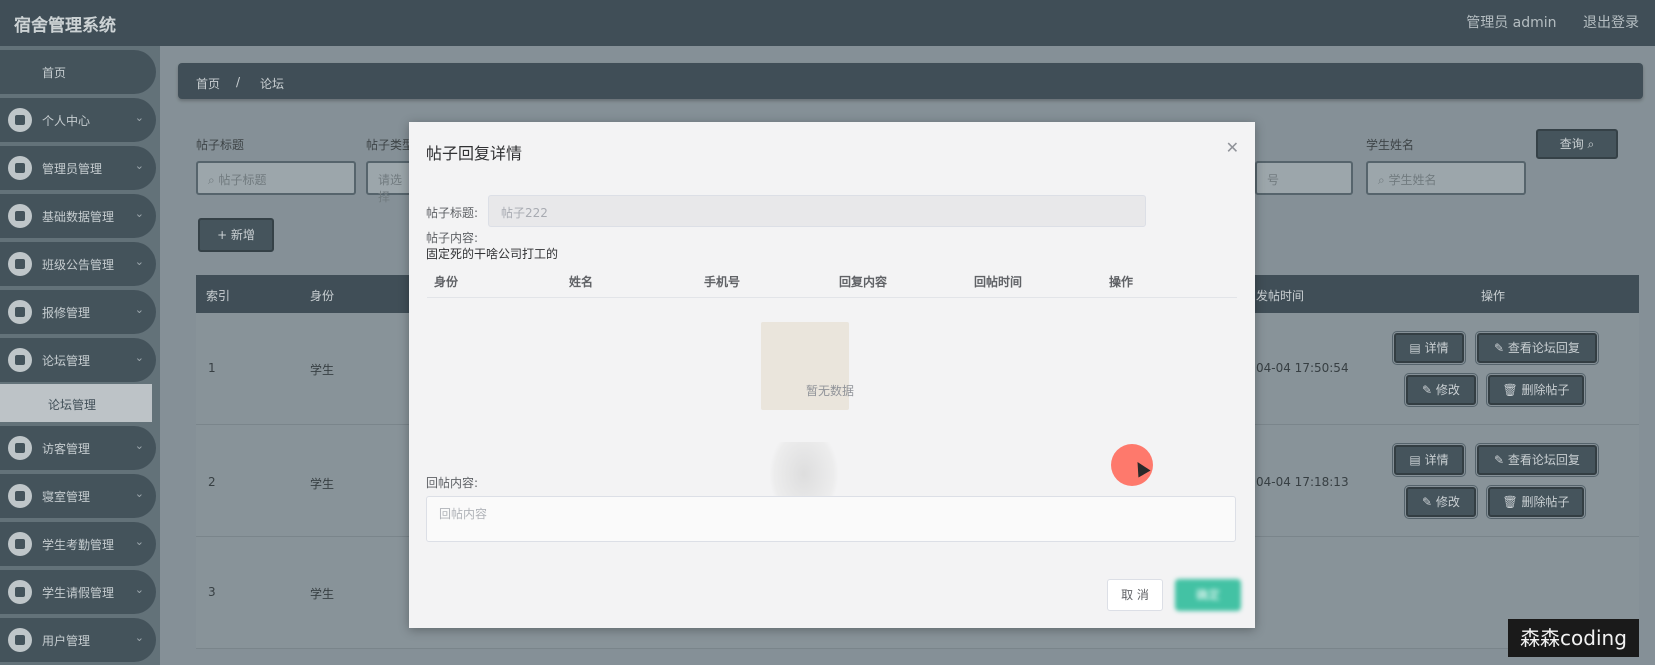 This screenshot has width=1655, height=665. I want to click on reply-header-name: 姓名, so click(581, 282).